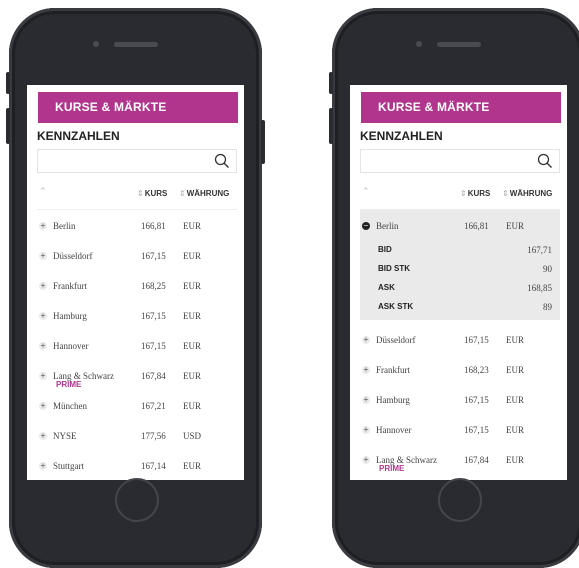 The height and width of the screenshot is (568, 579). Describe the element at coordinates (479, 193) in the screenshot. I see `column-kurs-label: KURS` at that location.